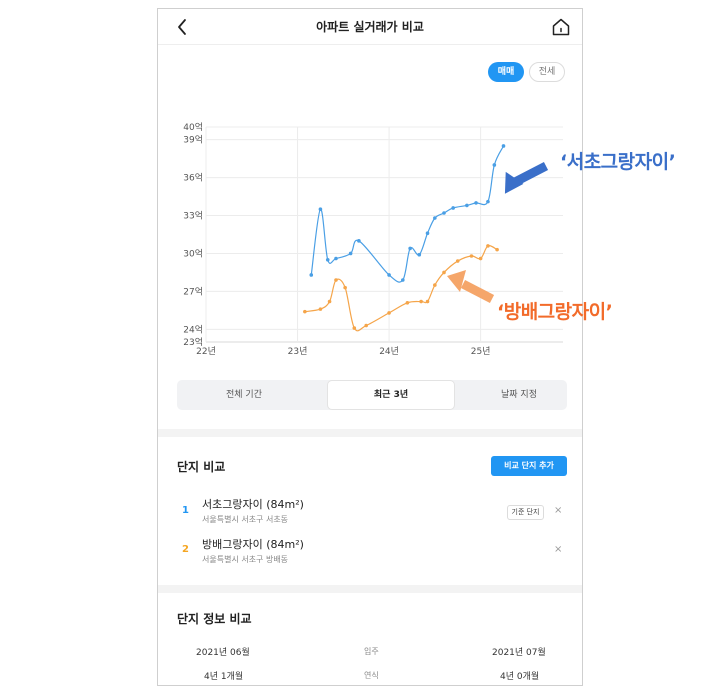 This screenshot has width=721, height=693. What do you see at coordinates (526, 178) in the screenshot?
I see `blue-arrow-icon` at bounding box center [526, 178].